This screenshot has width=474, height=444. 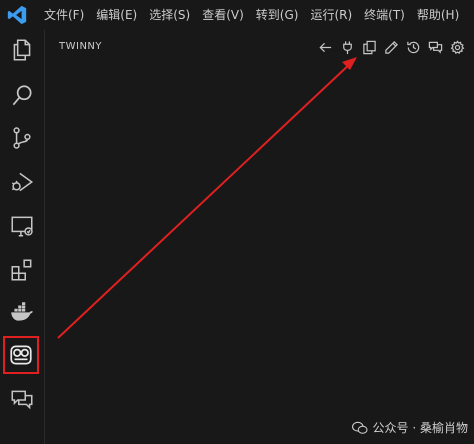 What do you see at coordinates (81, 46) in the screenshot?
I see `view-title: TWINNY` at bounding box center [81, 46].